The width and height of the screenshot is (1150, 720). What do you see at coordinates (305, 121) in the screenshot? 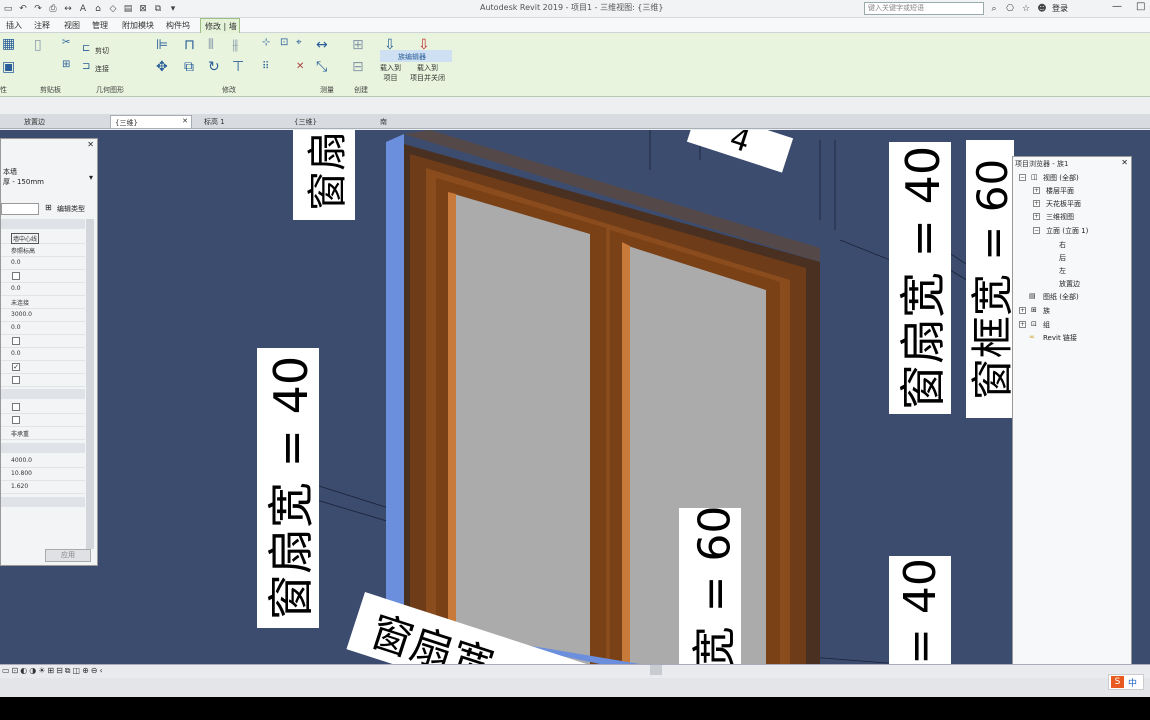
I see `tab-view-3d-2: {三维}` at bounding box center [305, 121].